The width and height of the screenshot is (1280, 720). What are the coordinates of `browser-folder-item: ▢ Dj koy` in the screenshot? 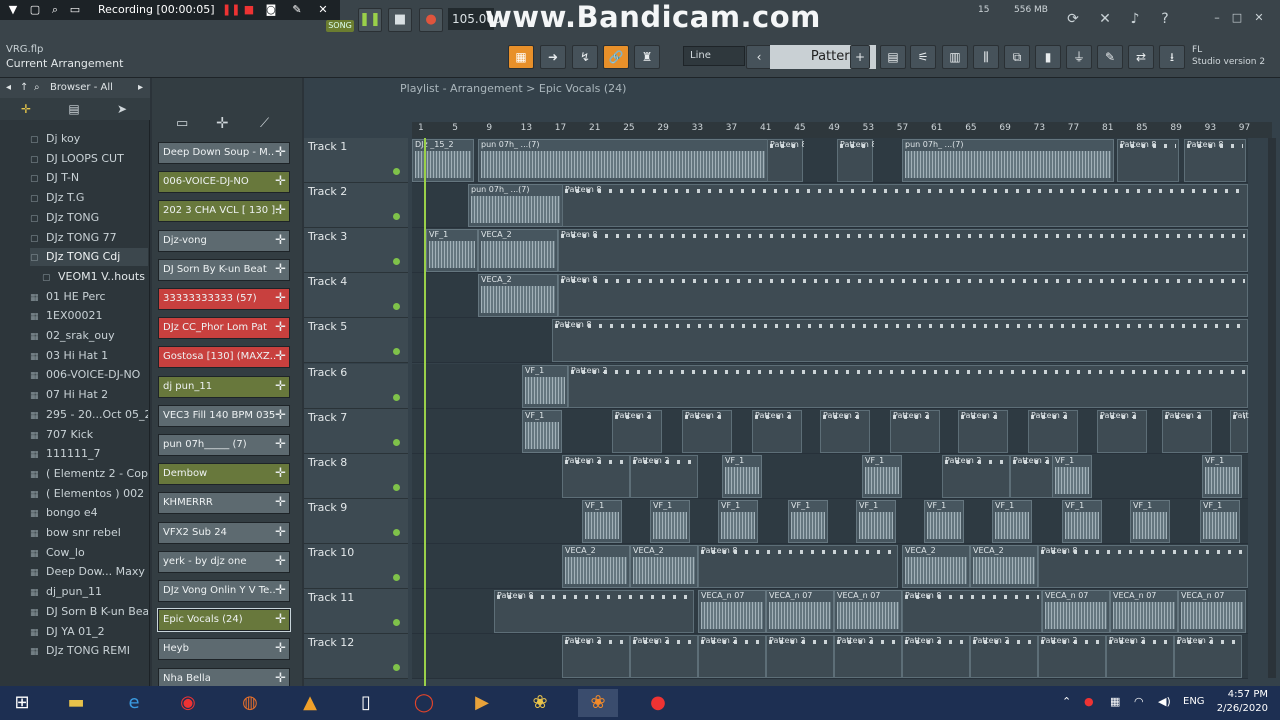 It's located at (89, 139).